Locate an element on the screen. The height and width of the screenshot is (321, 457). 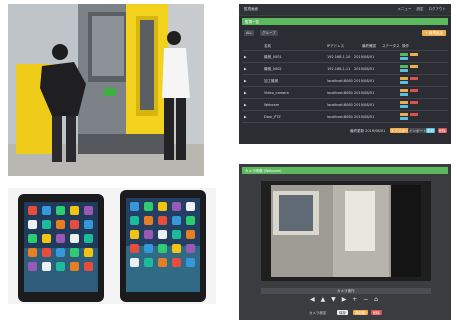
nav-item-settings: 設定 is located at coordinates (420, 9).